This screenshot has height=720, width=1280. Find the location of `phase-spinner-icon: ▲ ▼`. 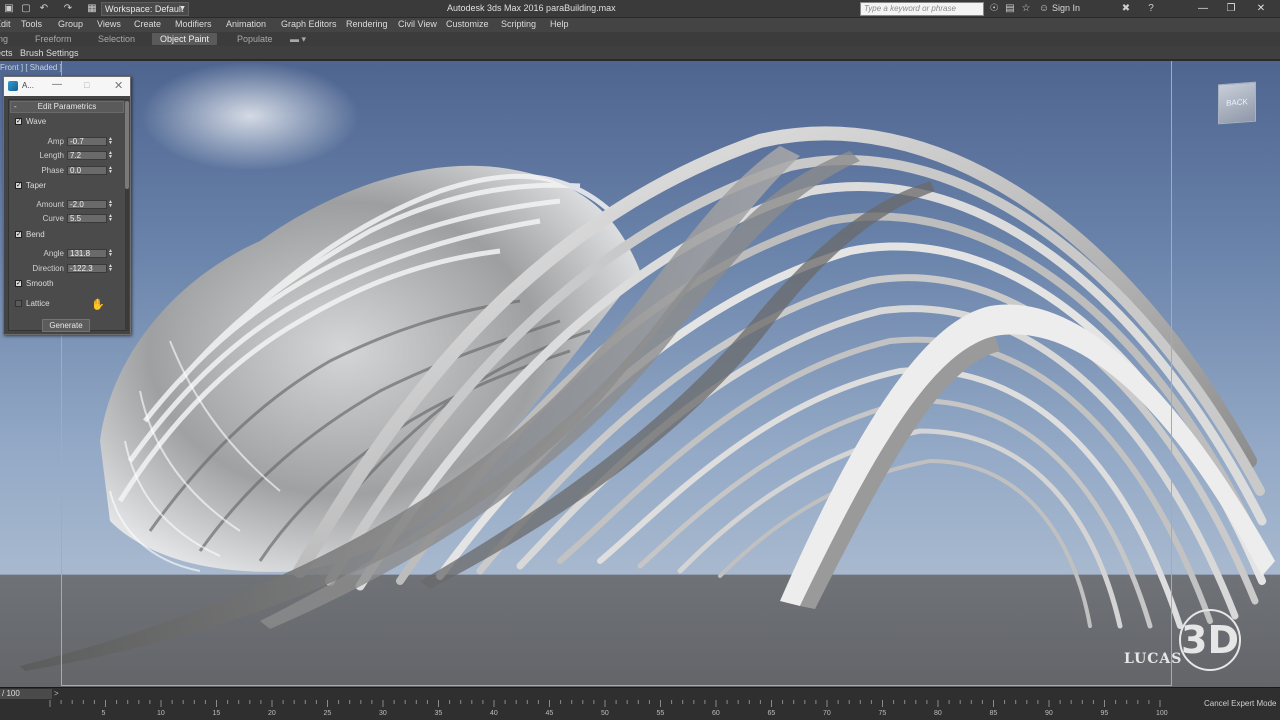

phase-spinner-icon: ▲ ▼ is located at coordinates (110, 170).